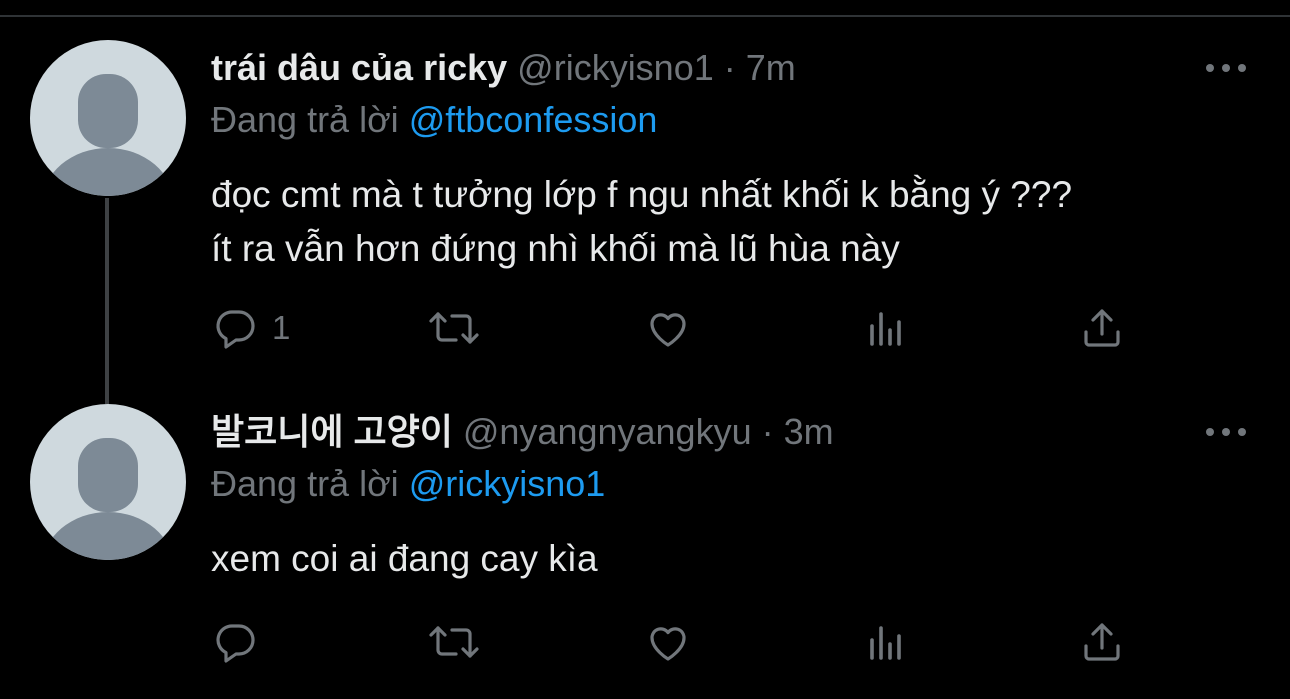 Image resolution: width=1290 pixels, height=699 pixels. Describe the element at coordinates (615, 67) in the screenshot. I see `user-handle: @rickyisno1` at that location.